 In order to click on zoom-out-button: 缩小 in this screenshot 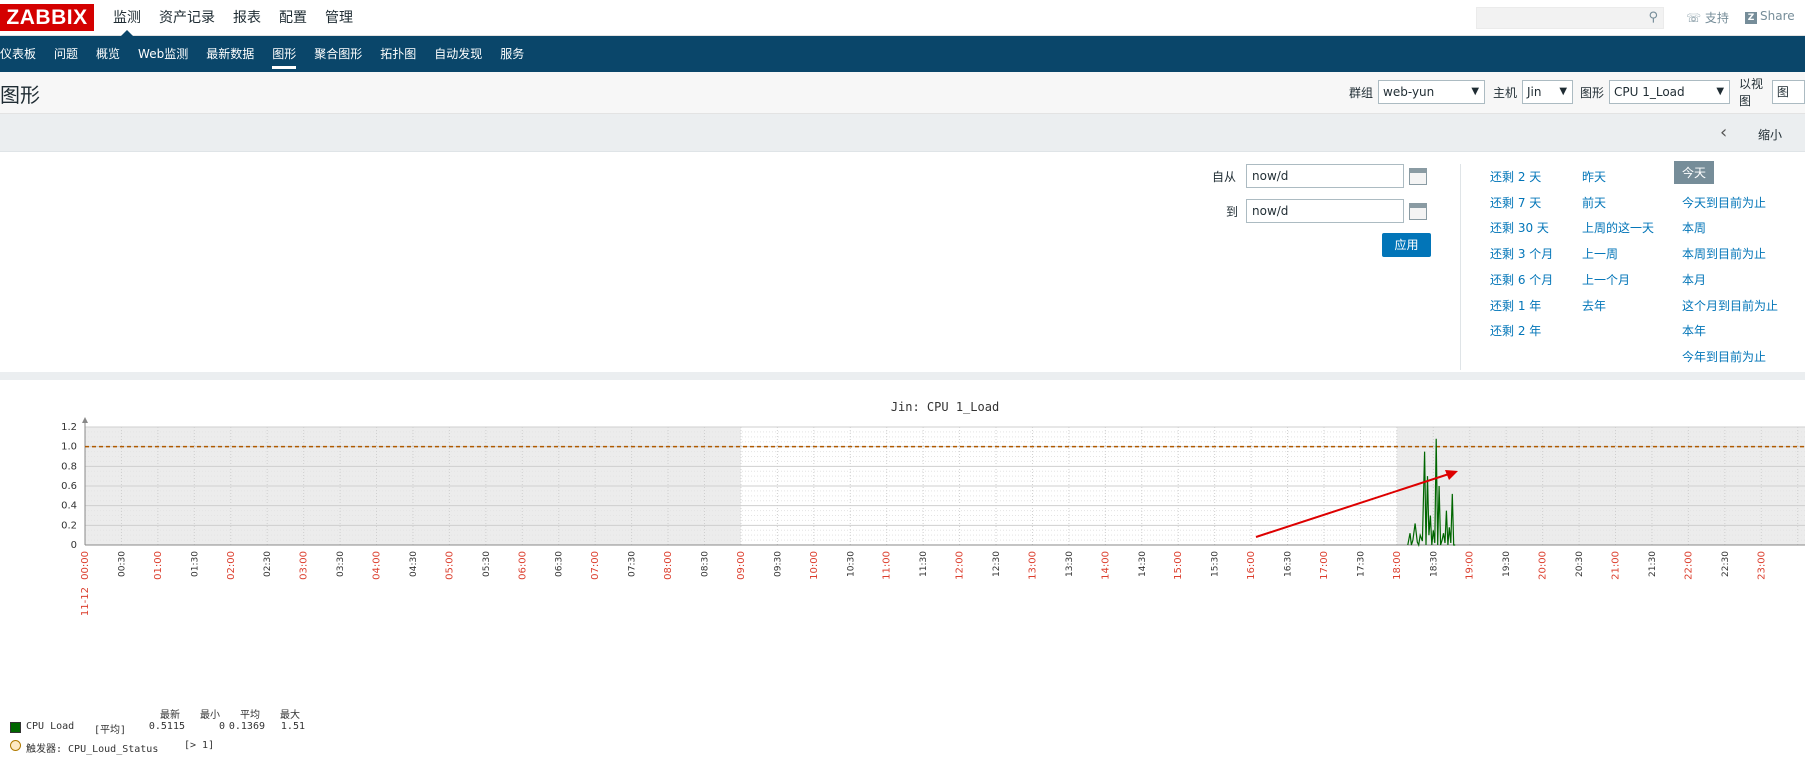, I will do `click(1770, 134)`.